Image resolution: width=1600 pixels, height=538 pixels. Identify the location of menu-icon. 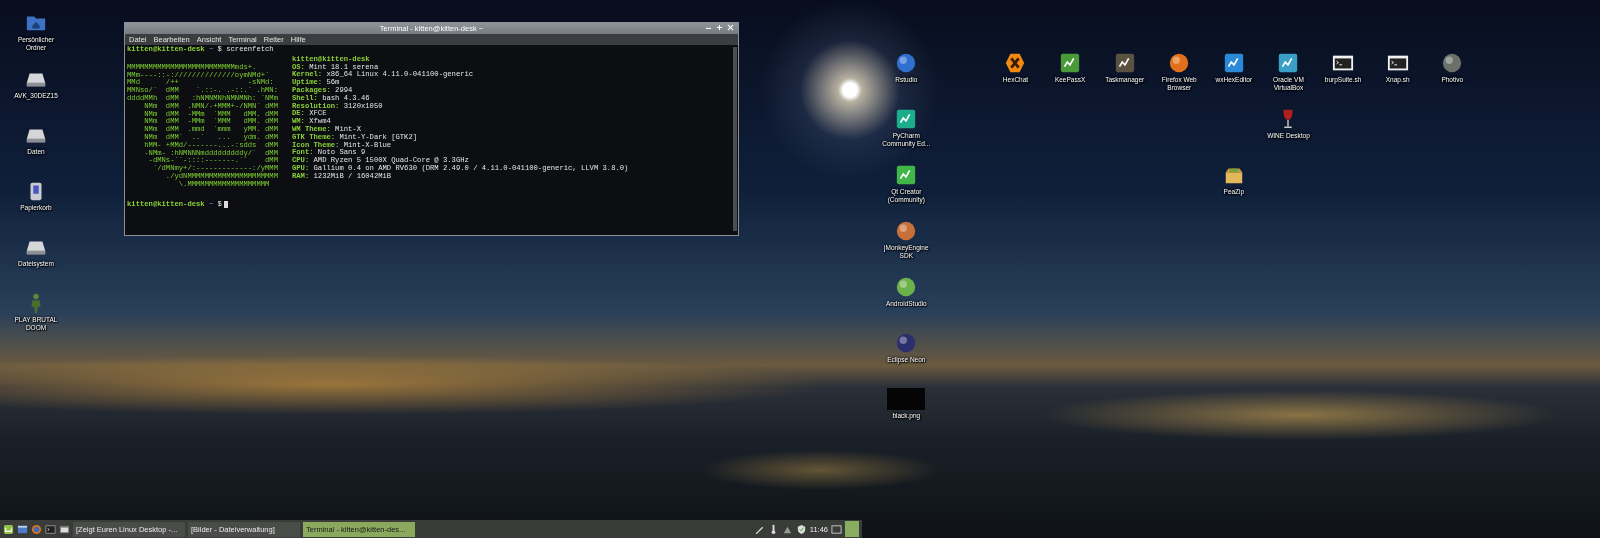
(8, 529).